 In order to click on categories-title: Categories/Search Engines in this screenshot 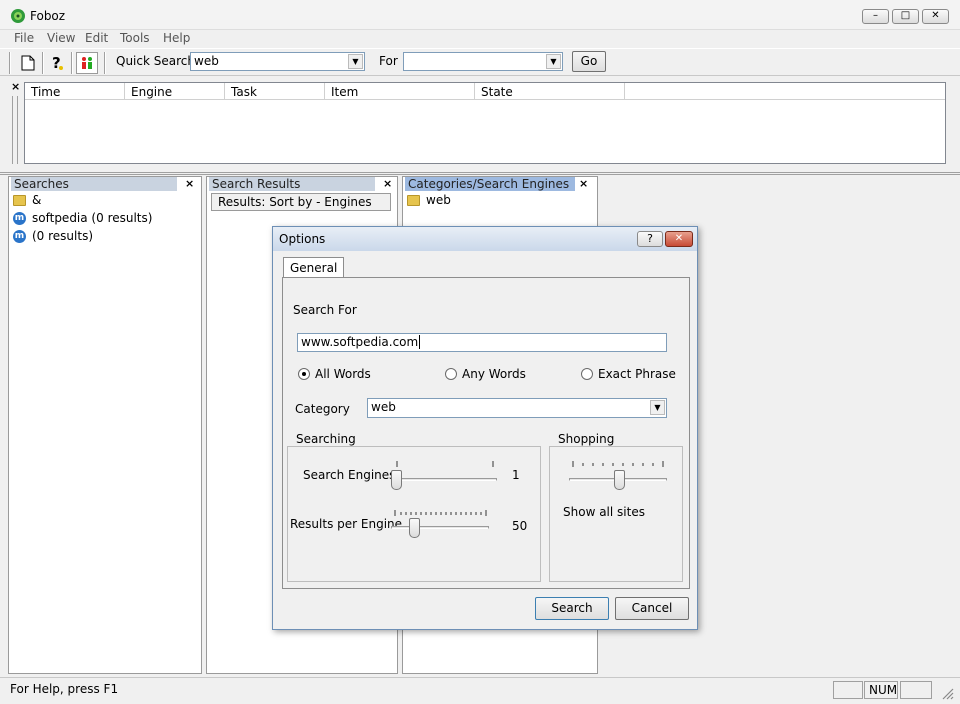, I will do `click(490, 184)`.